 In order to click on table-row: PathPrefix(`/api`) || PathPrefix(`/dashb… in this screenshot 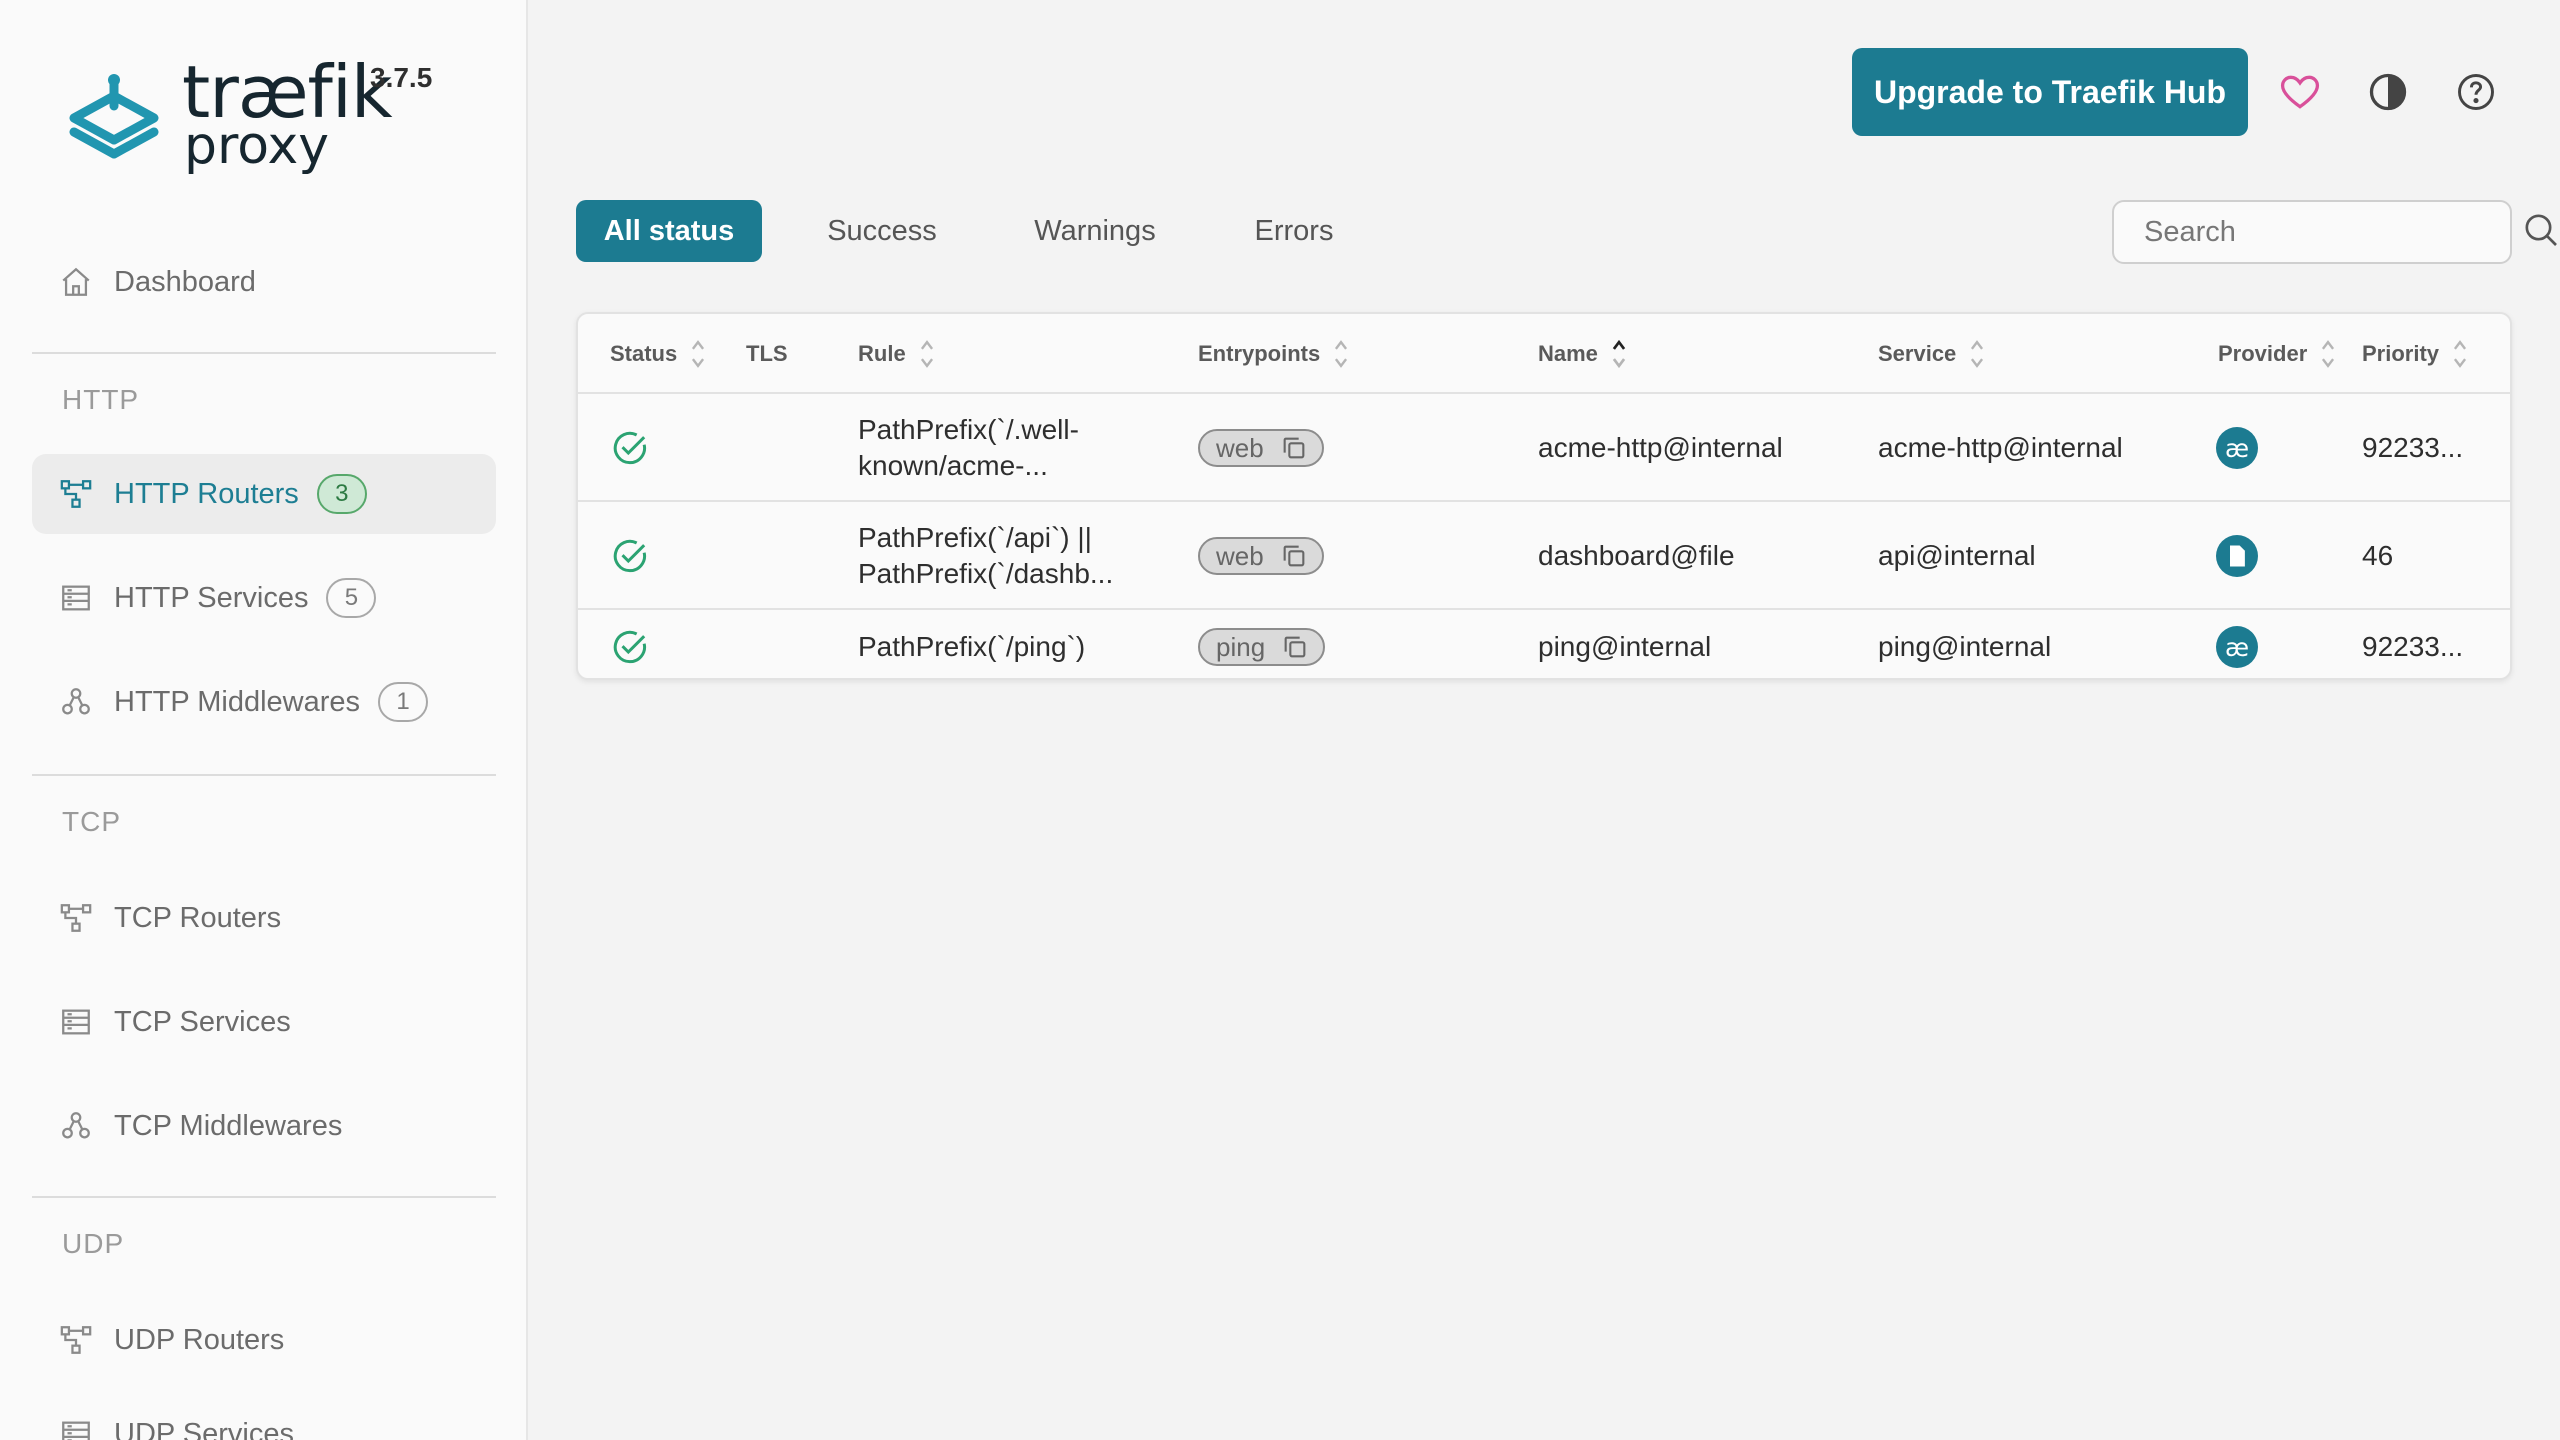, I will do `click(1544, 557)`.